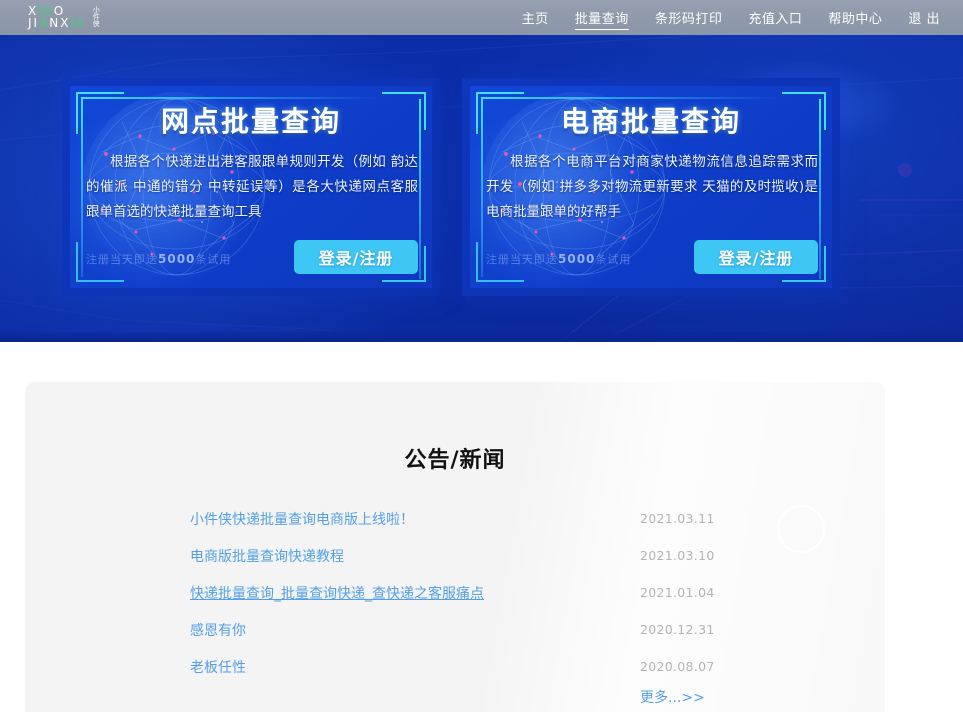  What do you see at coordinates (452, 666) in the screenshot?
I see `news-list-item: 老板任性 2020.08.07` at bounding box center [452, 666].